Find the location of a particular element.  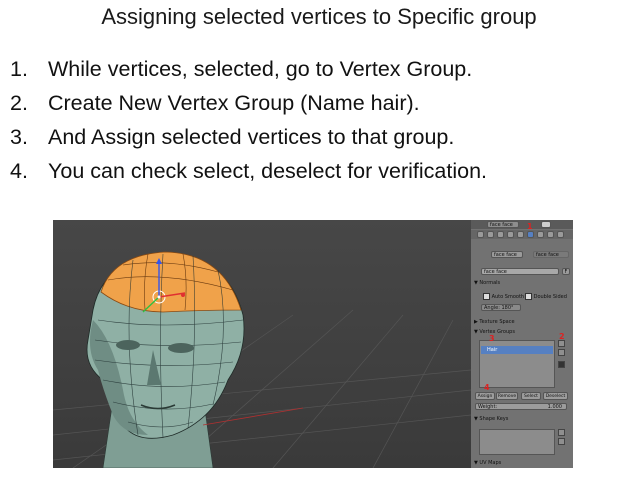

step-number: 4. is located at coordinates (19, 171).